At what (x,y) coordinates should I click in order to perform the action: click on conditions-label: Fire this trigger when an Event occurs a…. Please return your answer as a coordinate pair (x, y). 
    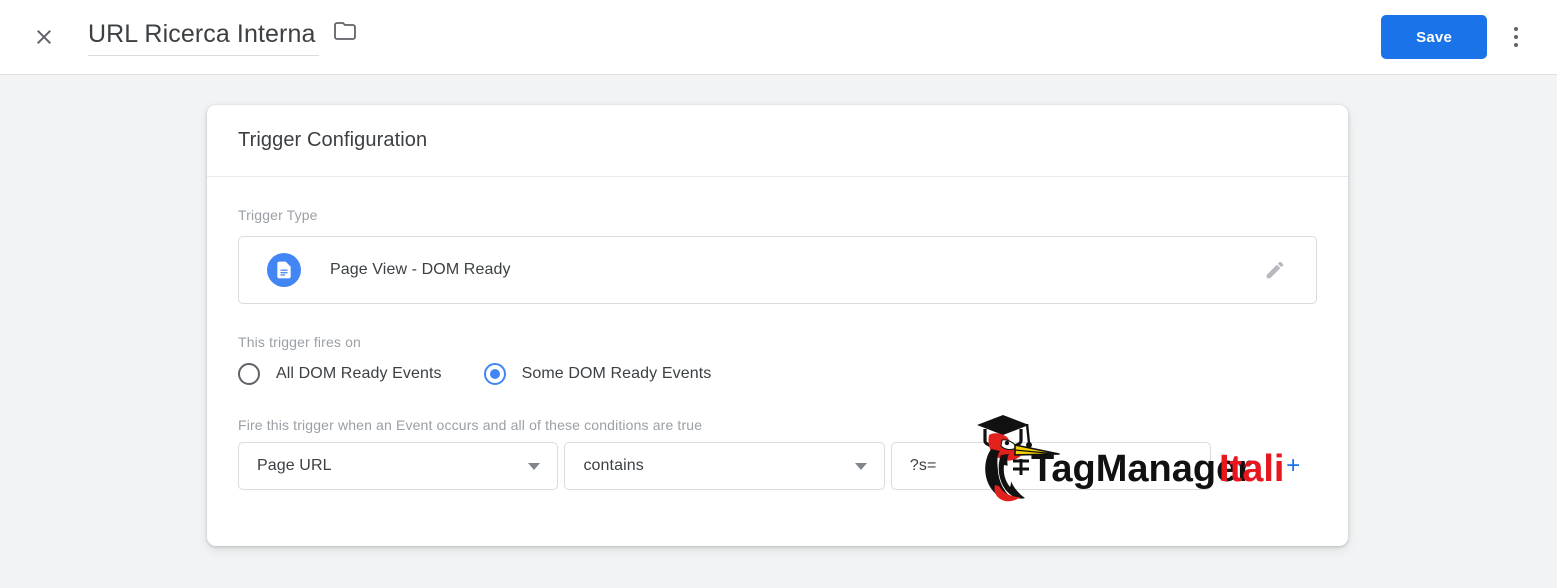
    Looking at the image, I should click on (470, 425).